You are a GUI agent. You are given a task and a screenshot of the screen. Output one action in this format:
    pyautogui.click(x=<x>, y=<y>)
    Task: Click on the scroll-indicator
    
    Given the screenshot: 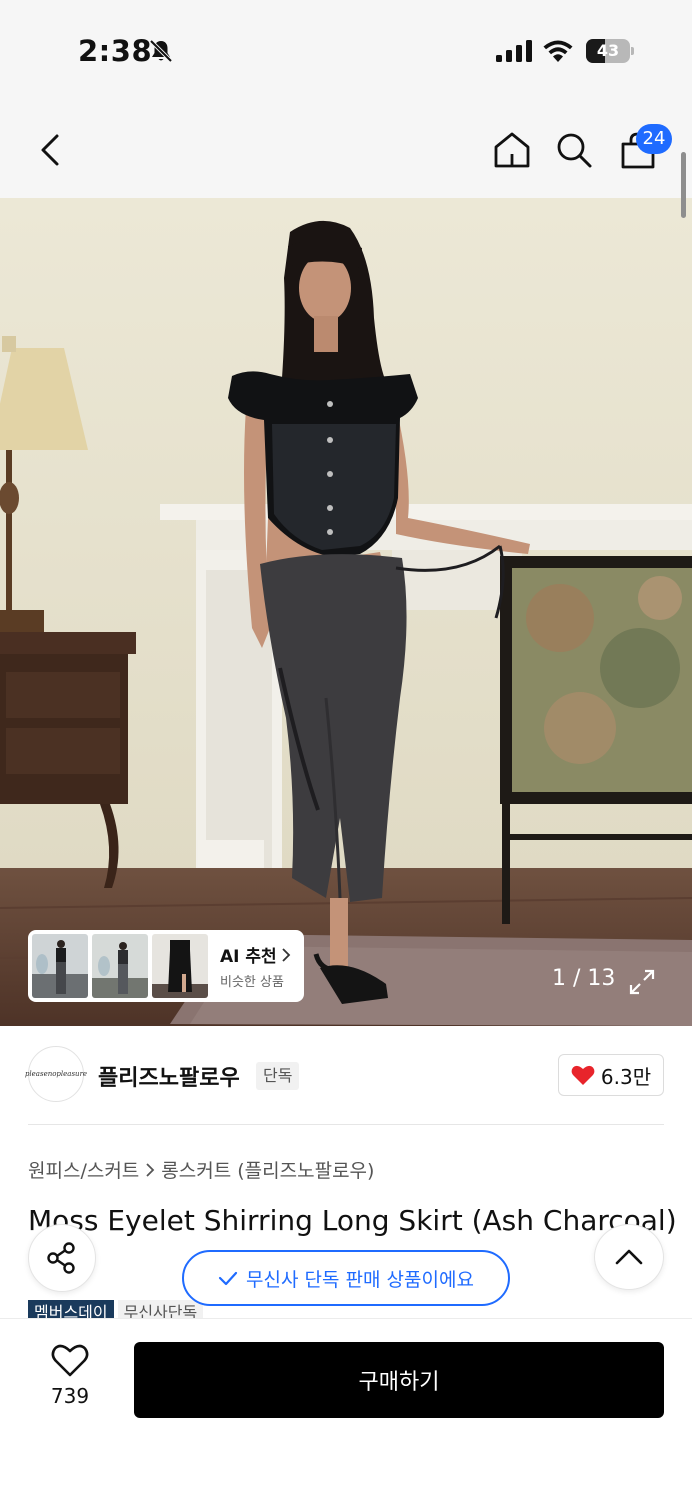 What is the action you would take?
    pyautogui.click(x=683, y=185)
    